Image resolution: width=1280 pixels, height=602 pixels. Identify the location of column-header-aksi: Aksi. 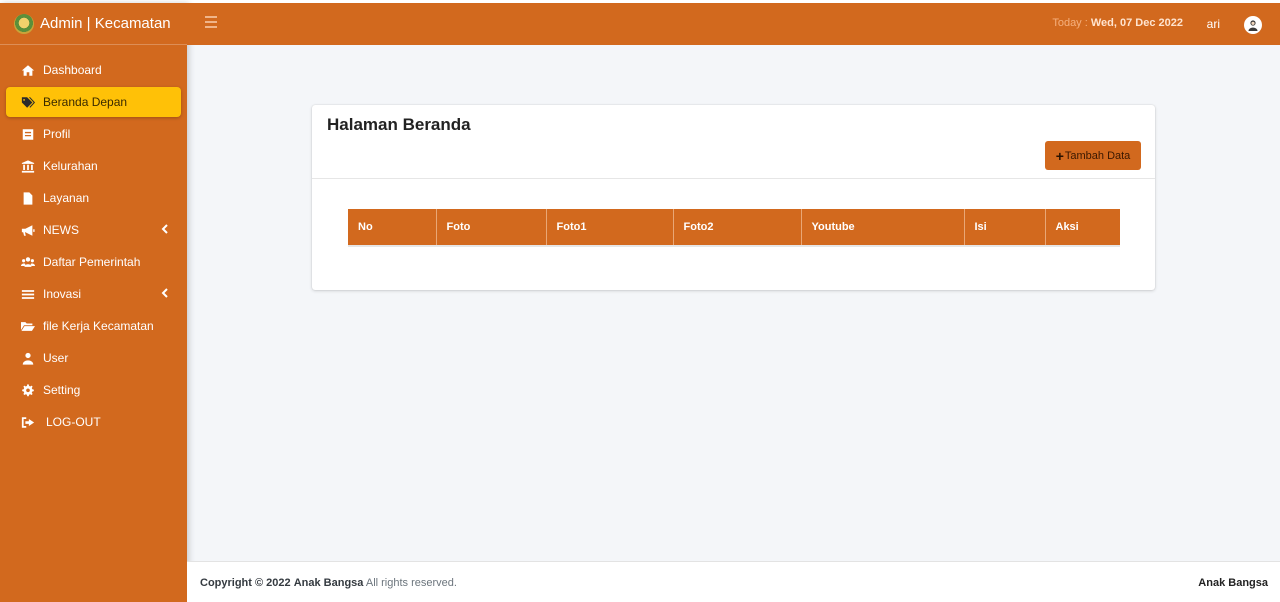
(1082, 228).